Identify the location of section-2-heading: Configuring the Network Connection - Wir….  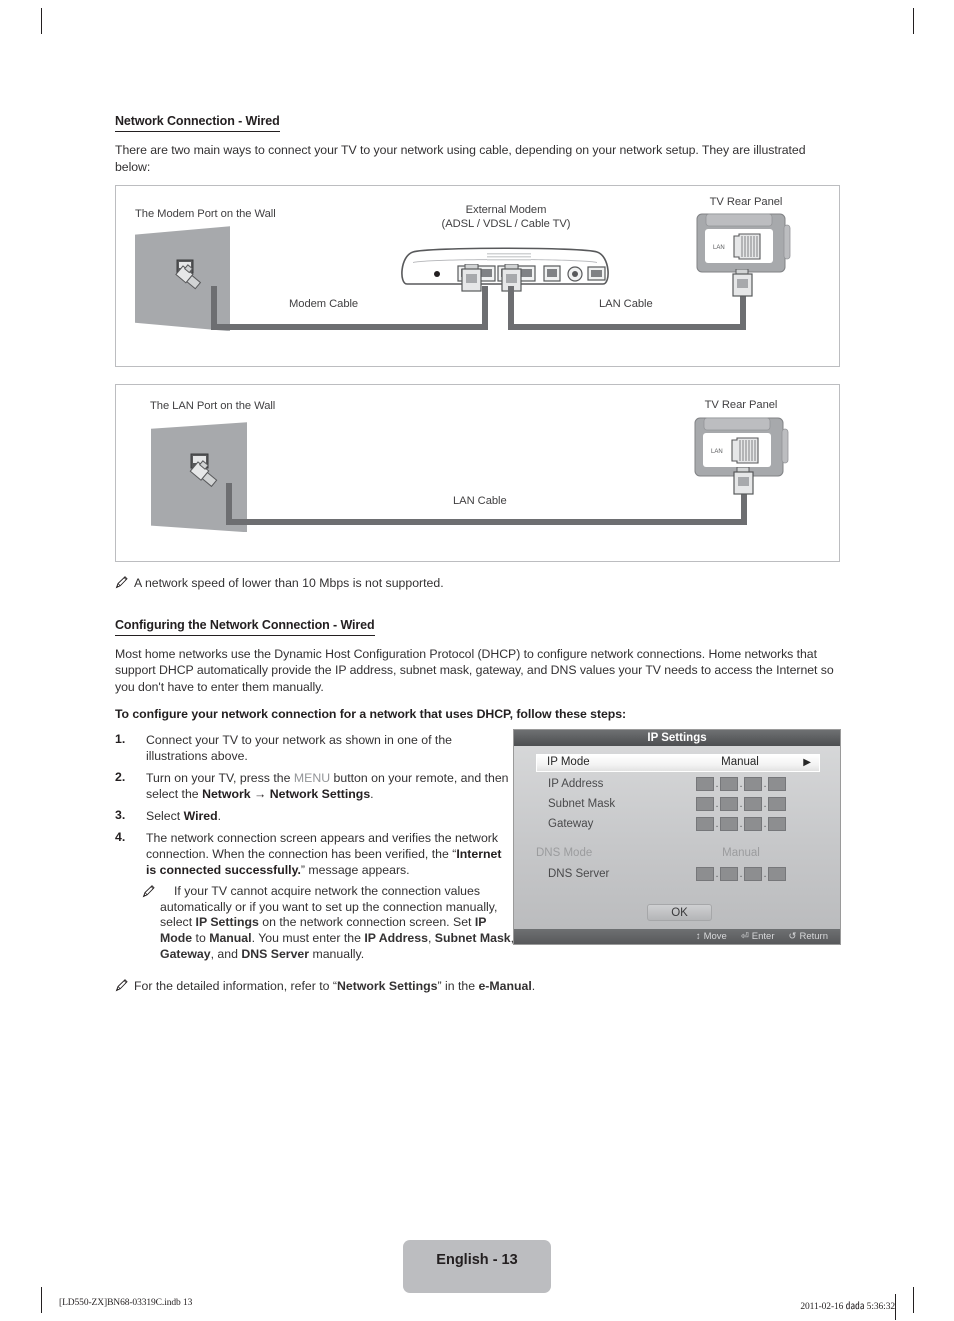
(245, 627).